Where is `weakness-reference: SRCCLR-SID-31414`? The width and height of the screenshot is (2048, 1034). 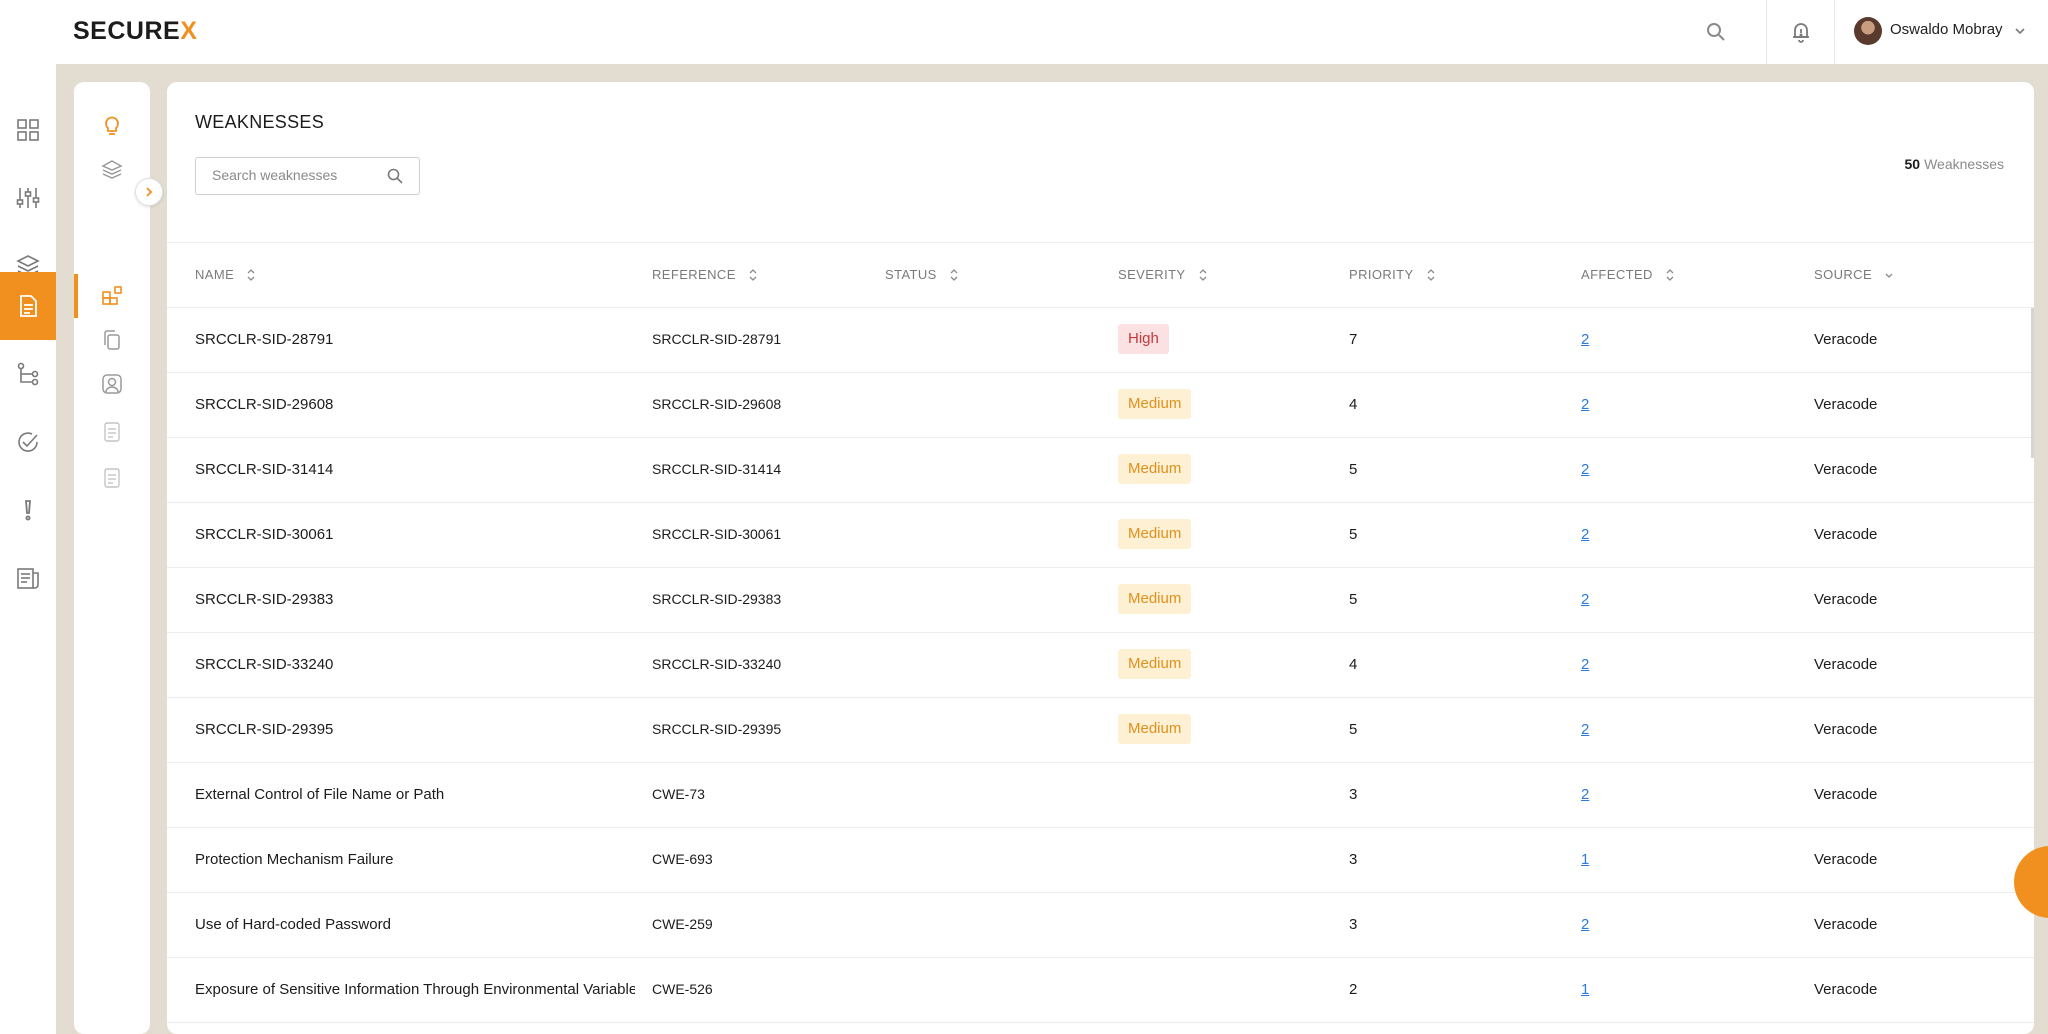
weakness-reference: SRCCLR-SID-31414 is located at coordinates (717, 469).